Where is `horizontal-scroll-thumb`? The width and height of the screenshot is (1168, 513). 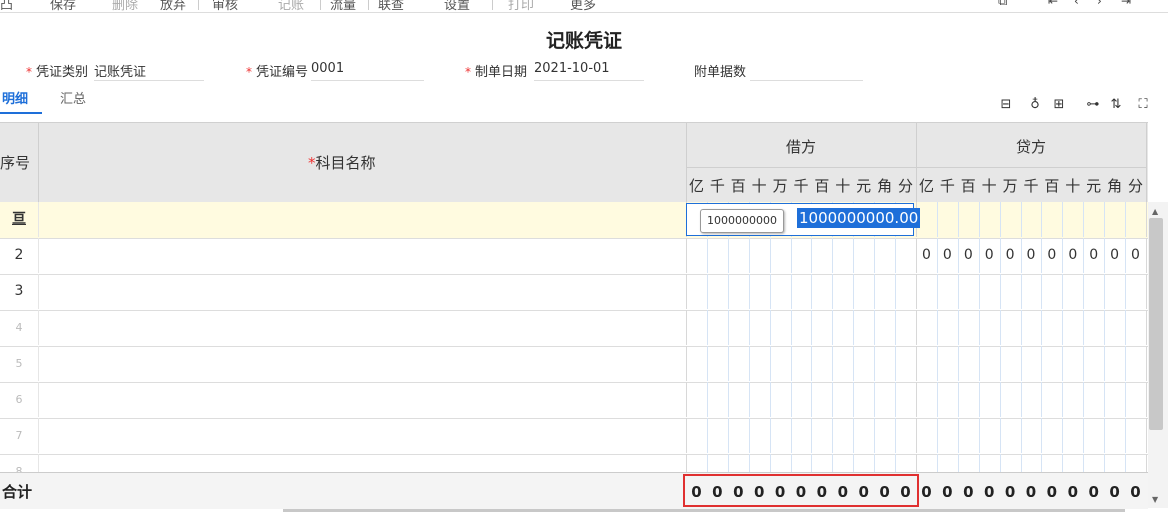
horizontal-scroll-thumb is located at coordinates (704, 510).